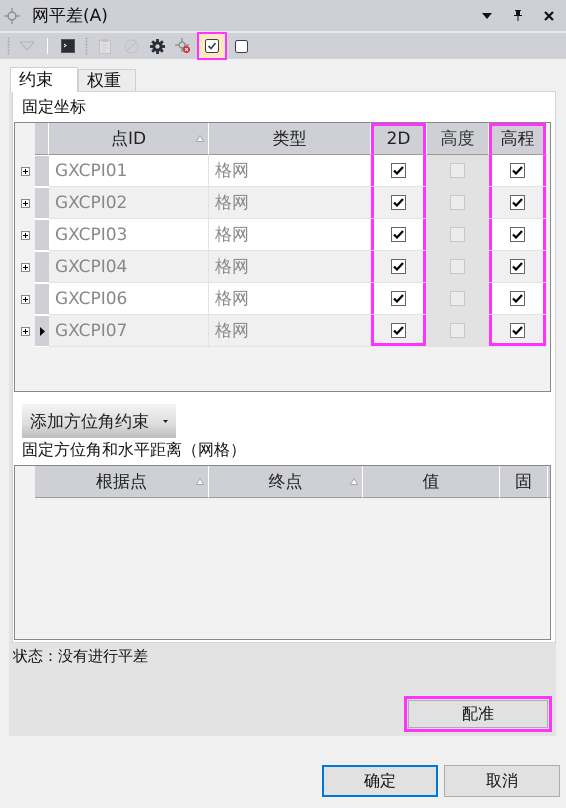 This screenshot has width=566, height=808. I want to click on register-button: 配准, so click(478, 714).